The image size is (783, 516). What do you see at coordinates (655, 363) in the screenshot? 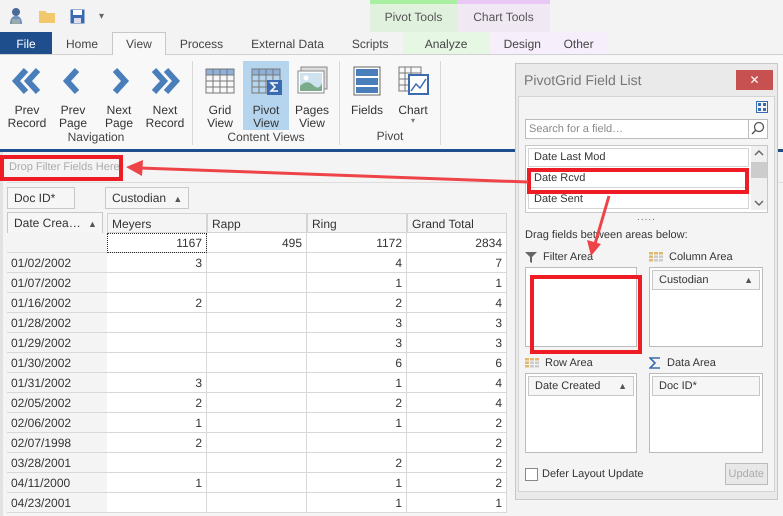
I see `sigma-icon` at bounding box center [655, 363].